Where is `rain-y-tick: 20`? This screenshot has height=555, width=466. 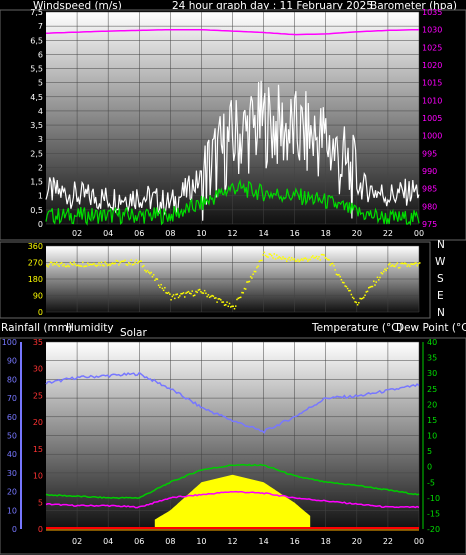 rain-y-tick: 20 is located at coordinates (38, 422).